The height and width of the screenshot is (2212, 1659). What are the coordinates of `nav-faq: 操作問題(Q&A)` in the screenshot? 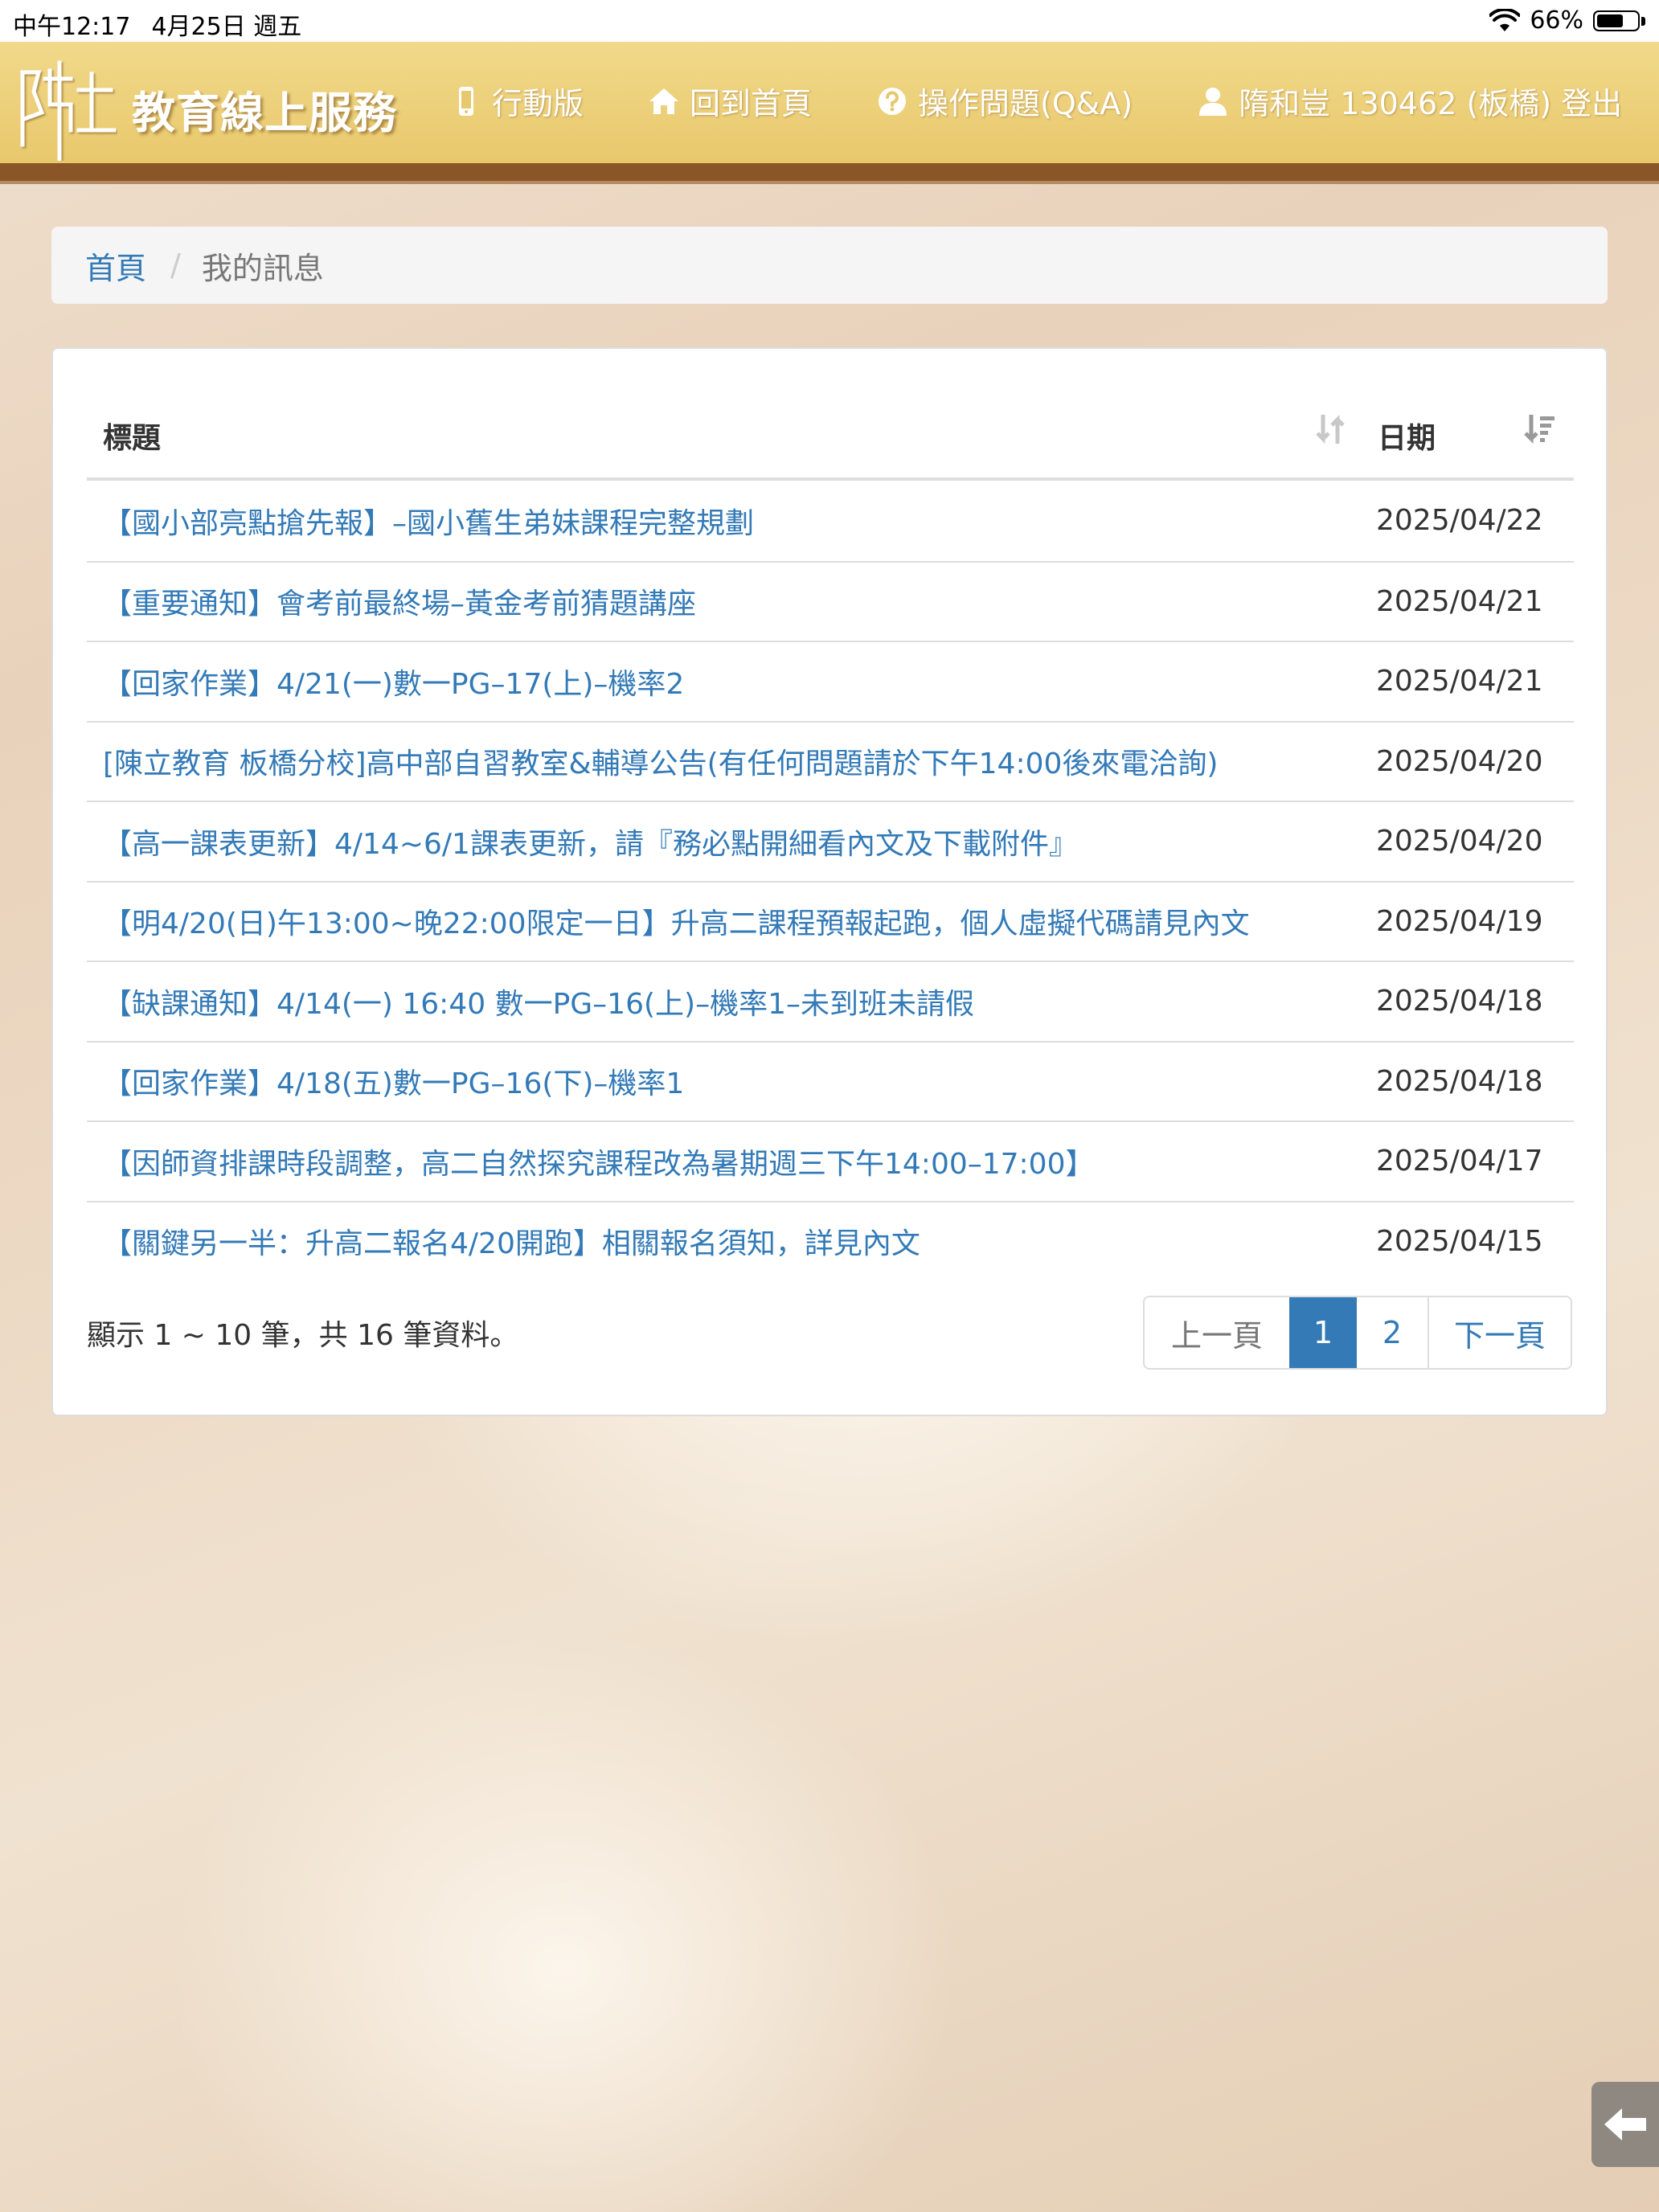 It's located at (1004, 101).